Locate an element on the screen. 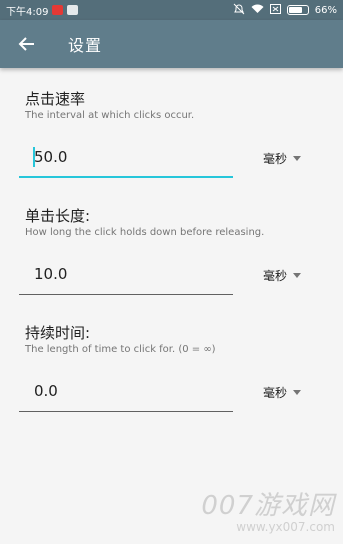 The image size is (343, 544). notification-image-icon is located at coordinates (73, 10).